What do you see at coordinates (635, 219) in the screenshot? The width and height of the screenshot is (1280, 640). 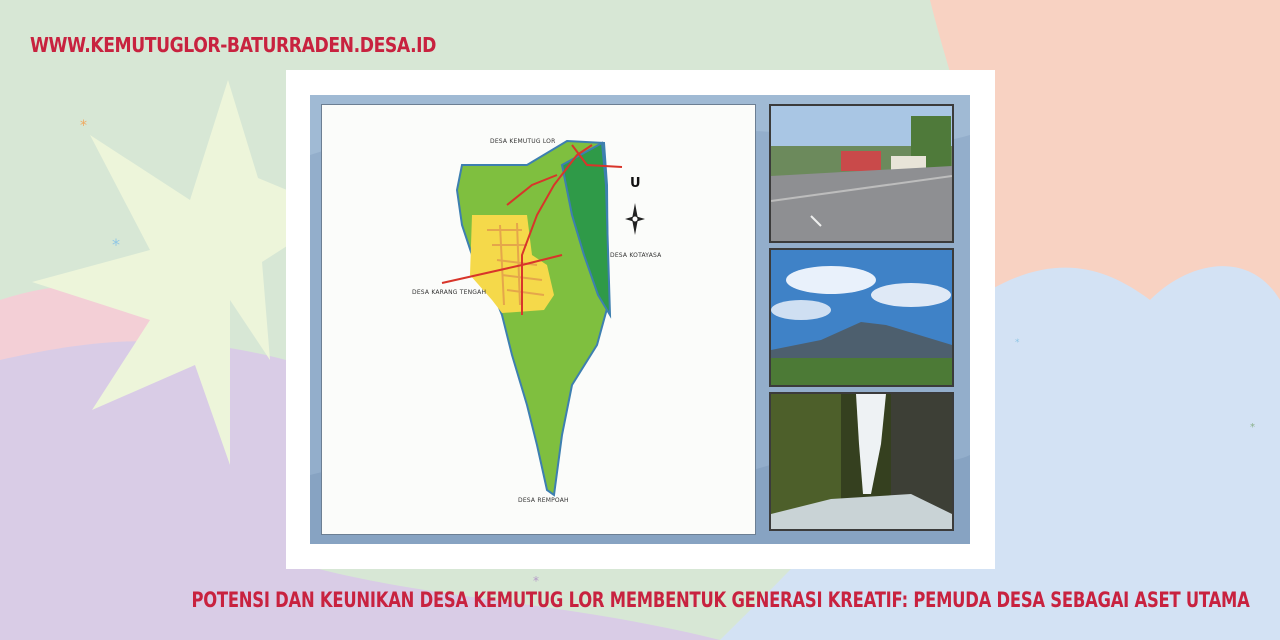 I see `compass-rose` at bounding box center [635, 219].